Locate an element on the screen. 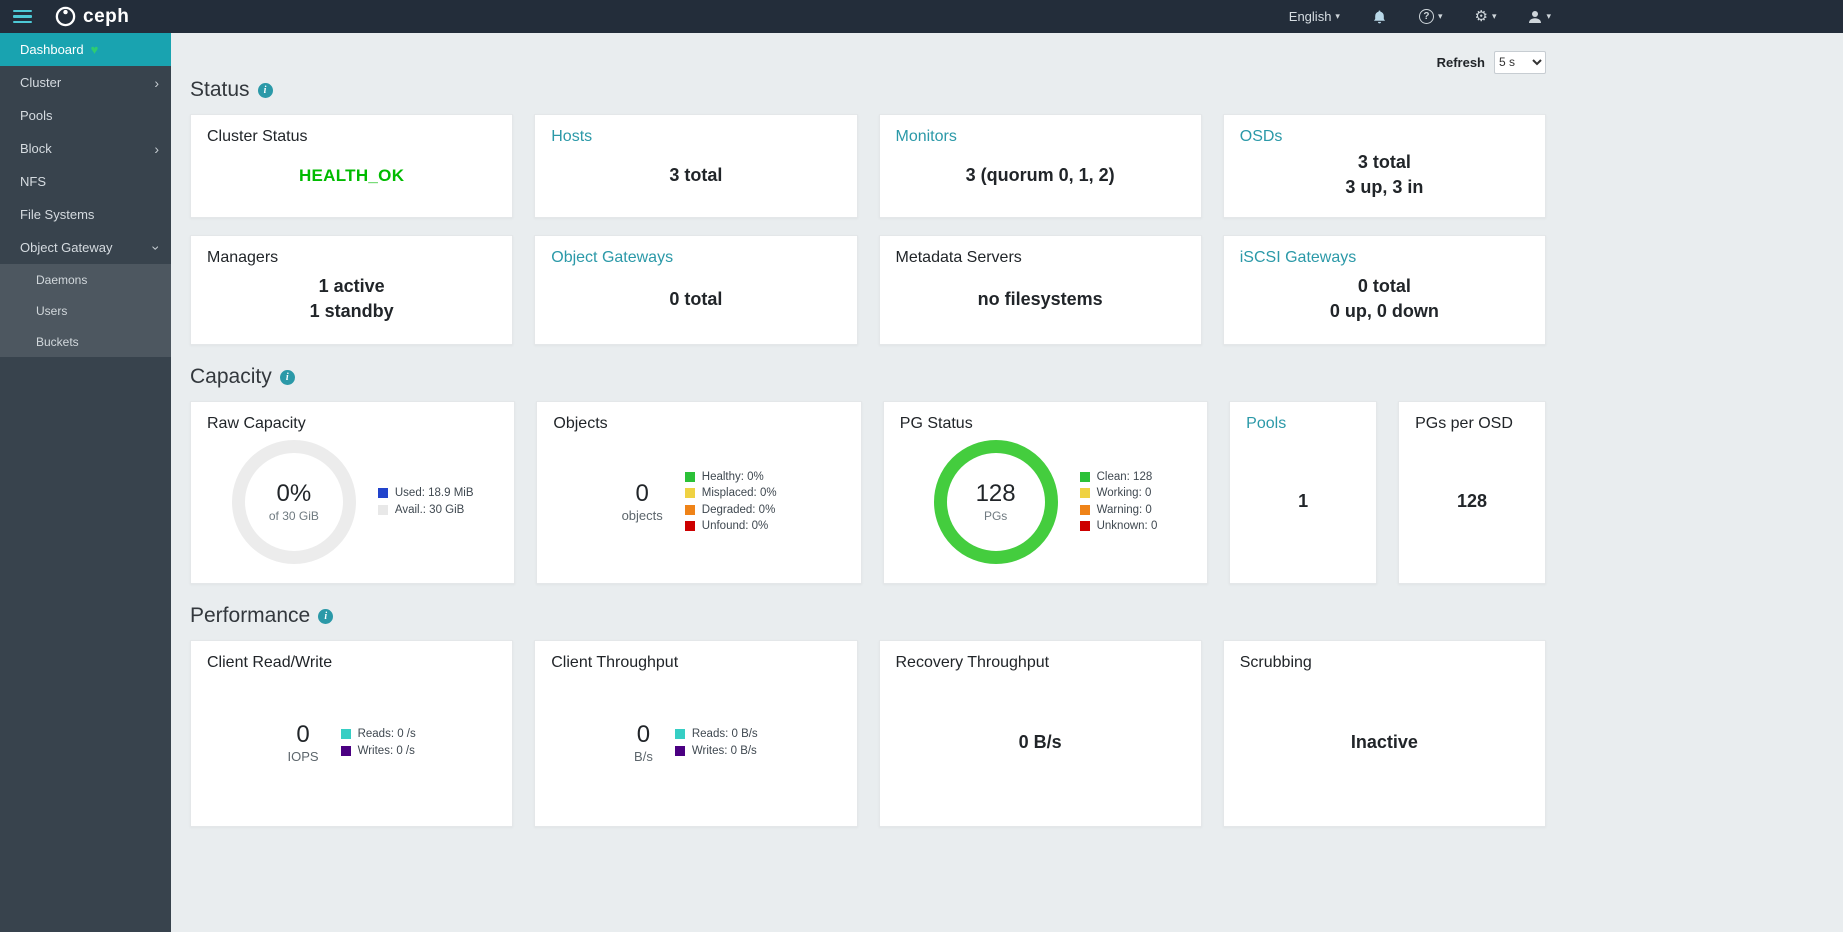 The height and width of the screenshot is (932, 1843). hosts-link: Hosts is located at coordinates (695, 137).